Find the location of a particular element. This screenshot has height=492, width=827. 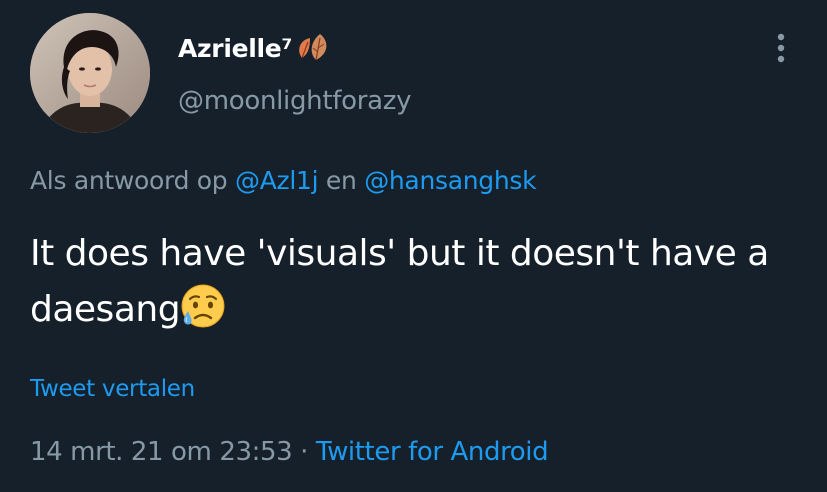

profile-photo is located at coordinates (90, 73).